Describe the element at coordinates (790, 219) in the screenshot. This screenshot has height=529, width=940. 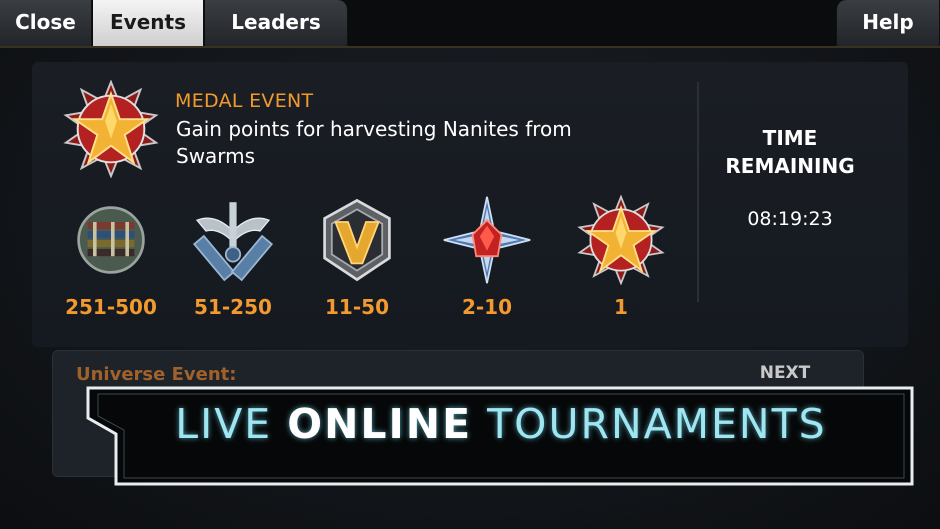
I see `time-remaining-value: 08:19:23` at that location.